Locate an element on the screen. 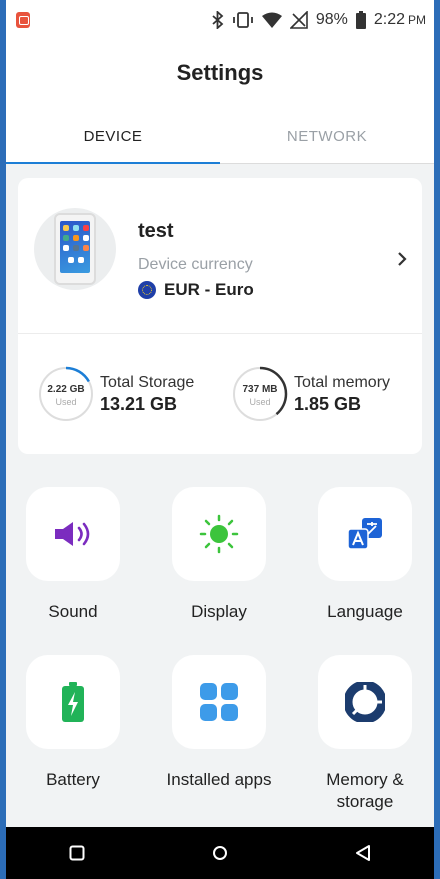 Image resolution: width=440 pixels, height=879 pixels. memory-used-label: Used is located at coordinates (260, 402).